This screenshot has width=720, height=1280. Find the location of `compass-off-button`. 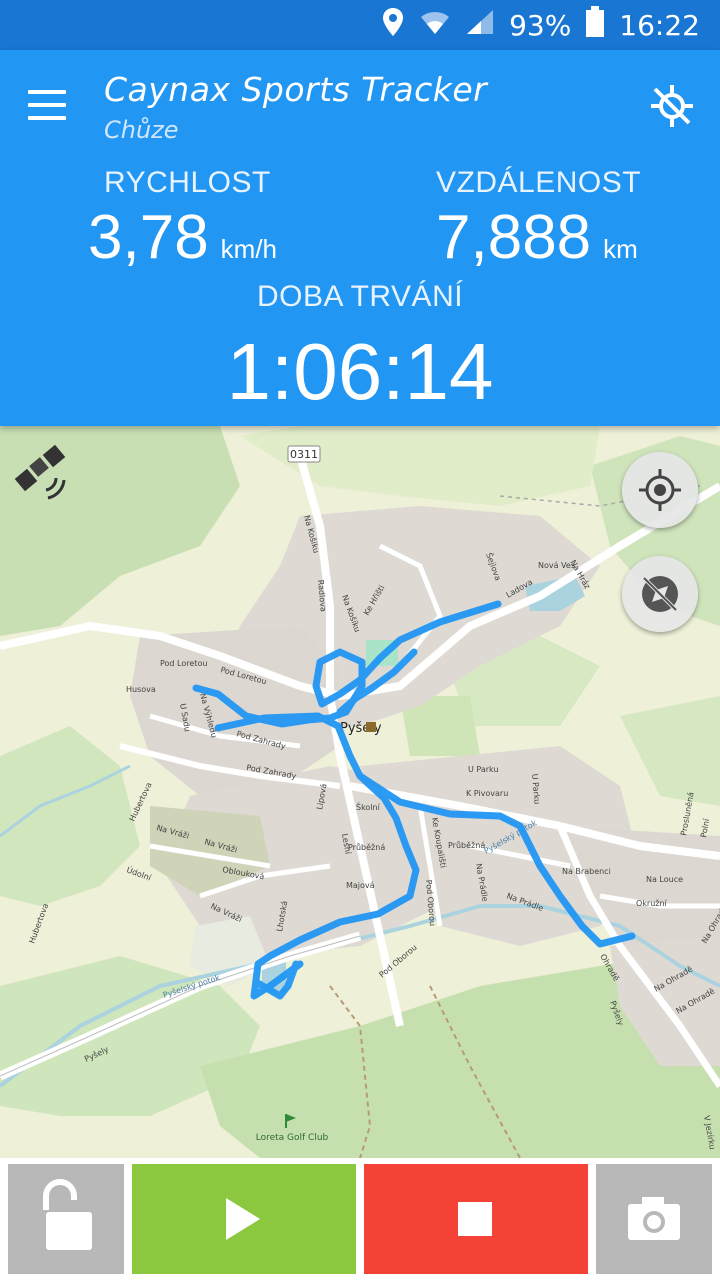

compass-off-button is located at coordinates (660, 594).